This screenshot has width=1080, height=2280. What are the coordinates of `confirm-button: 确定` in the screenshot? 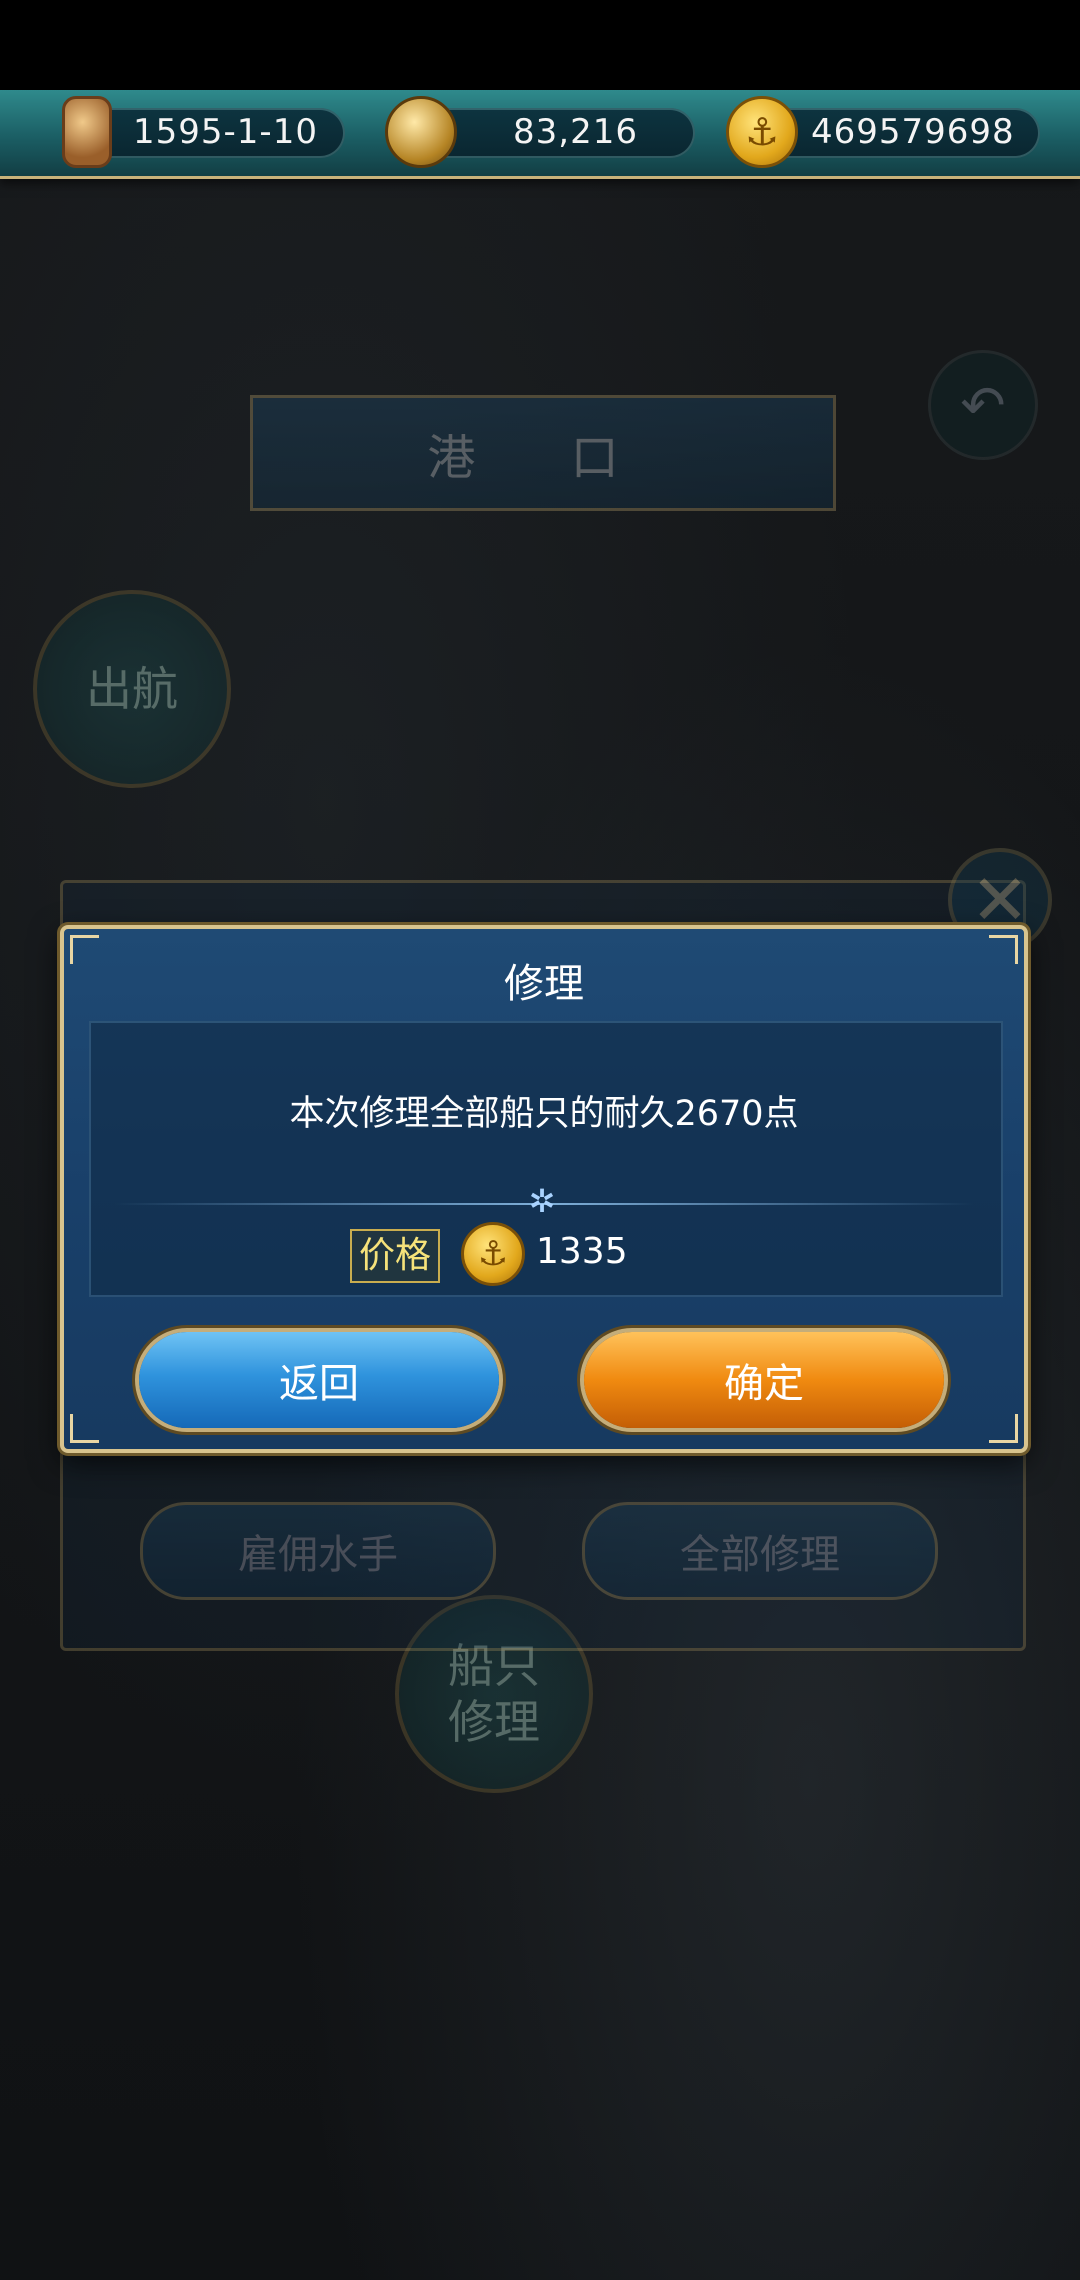 It's located at (764, 1380).